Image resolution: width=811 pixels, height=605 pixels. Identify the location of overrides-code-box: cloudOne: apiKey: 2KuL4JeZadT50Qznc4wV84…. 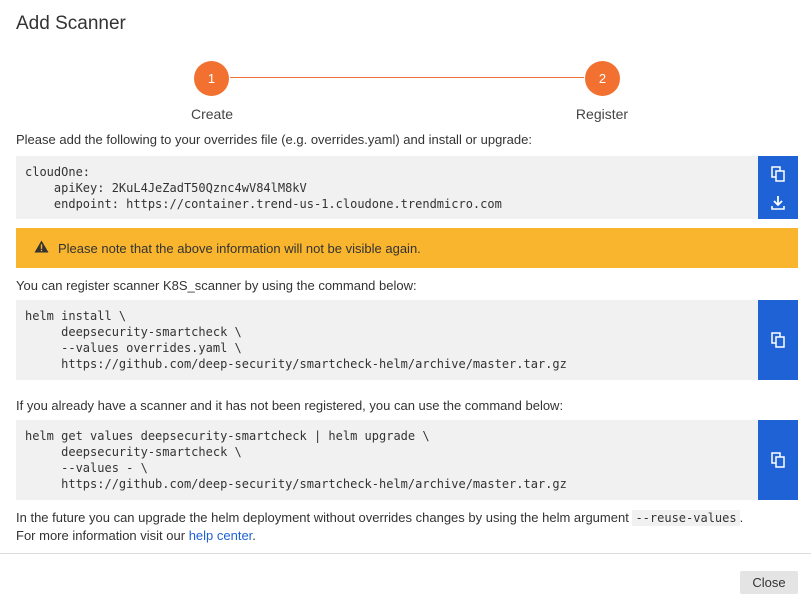
(407, 187).